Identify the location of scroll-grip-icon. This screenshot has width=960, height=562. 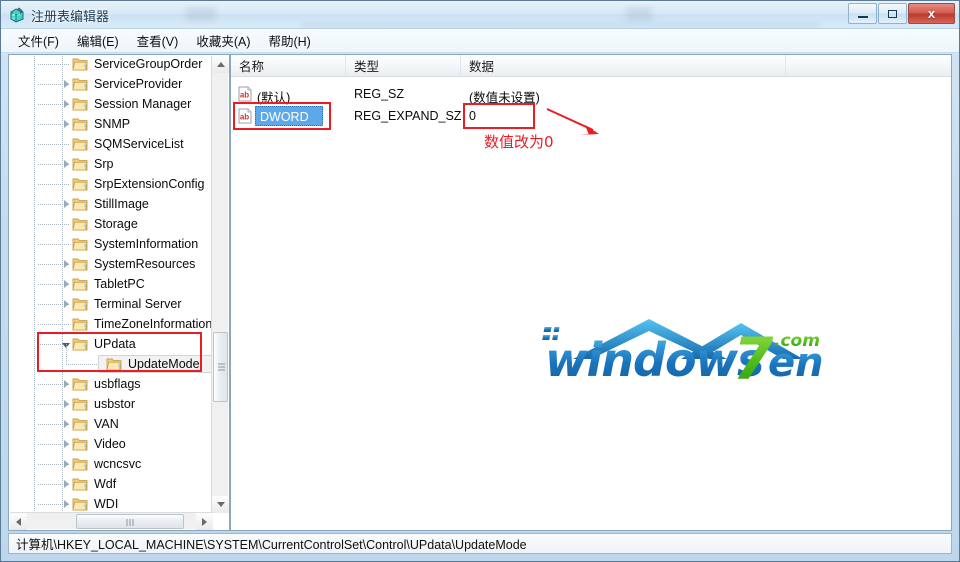
(221, 367).